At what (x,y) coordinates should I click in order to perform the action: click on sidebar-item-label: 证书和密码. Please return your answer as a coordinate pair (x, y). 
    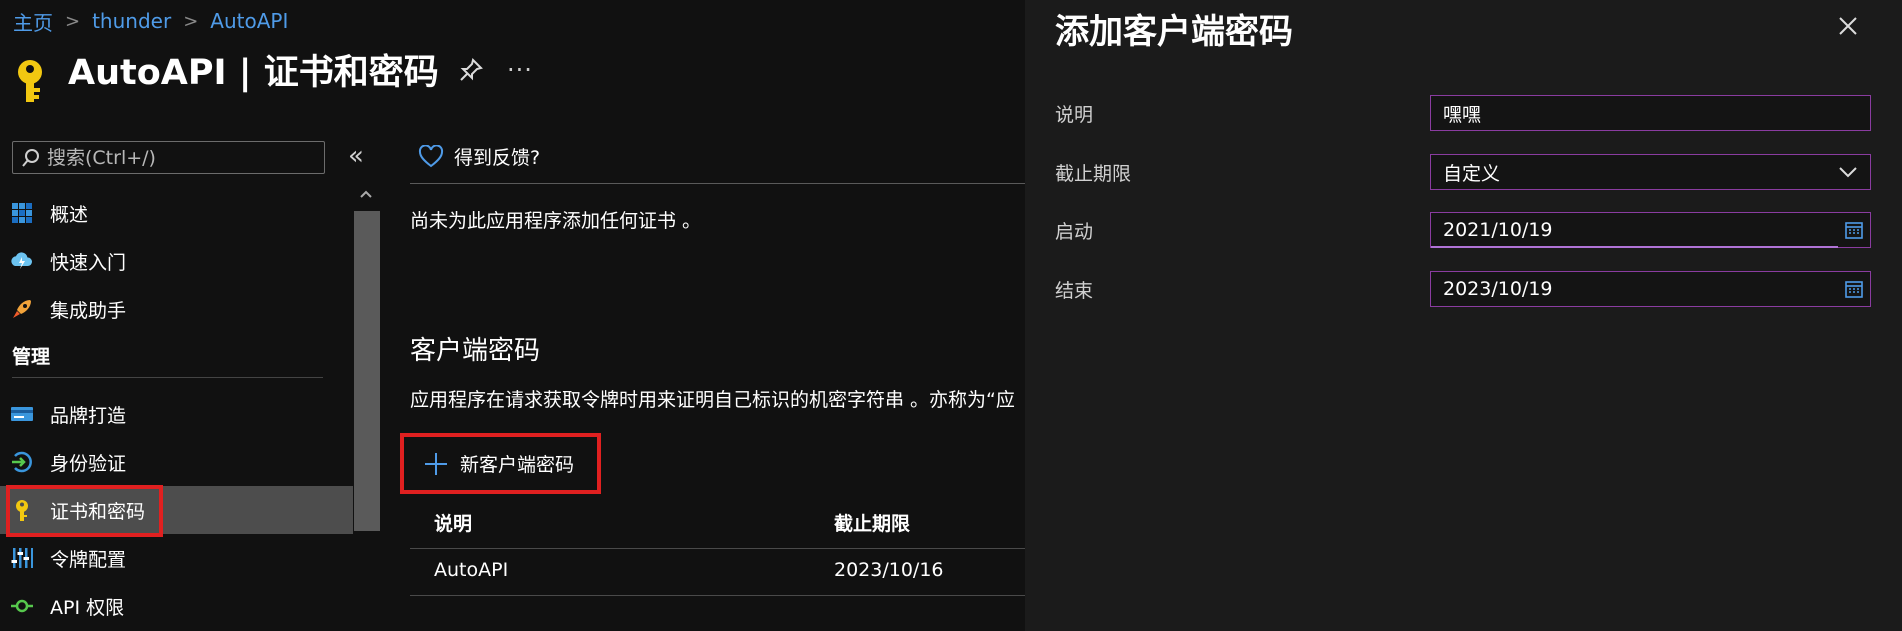
    Looking at the image, I should click on (98, 511).